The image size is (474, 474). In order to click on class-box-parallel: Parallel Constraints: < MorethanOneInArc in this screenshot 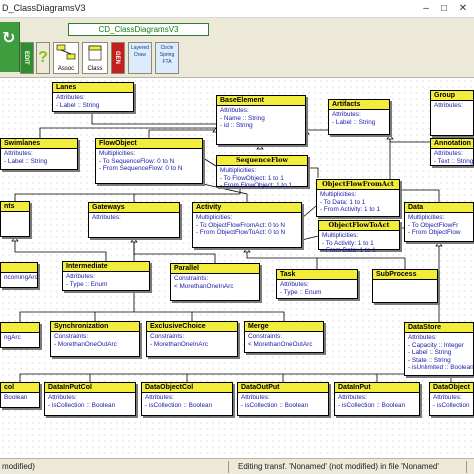, I will do `click(215, 282)`.